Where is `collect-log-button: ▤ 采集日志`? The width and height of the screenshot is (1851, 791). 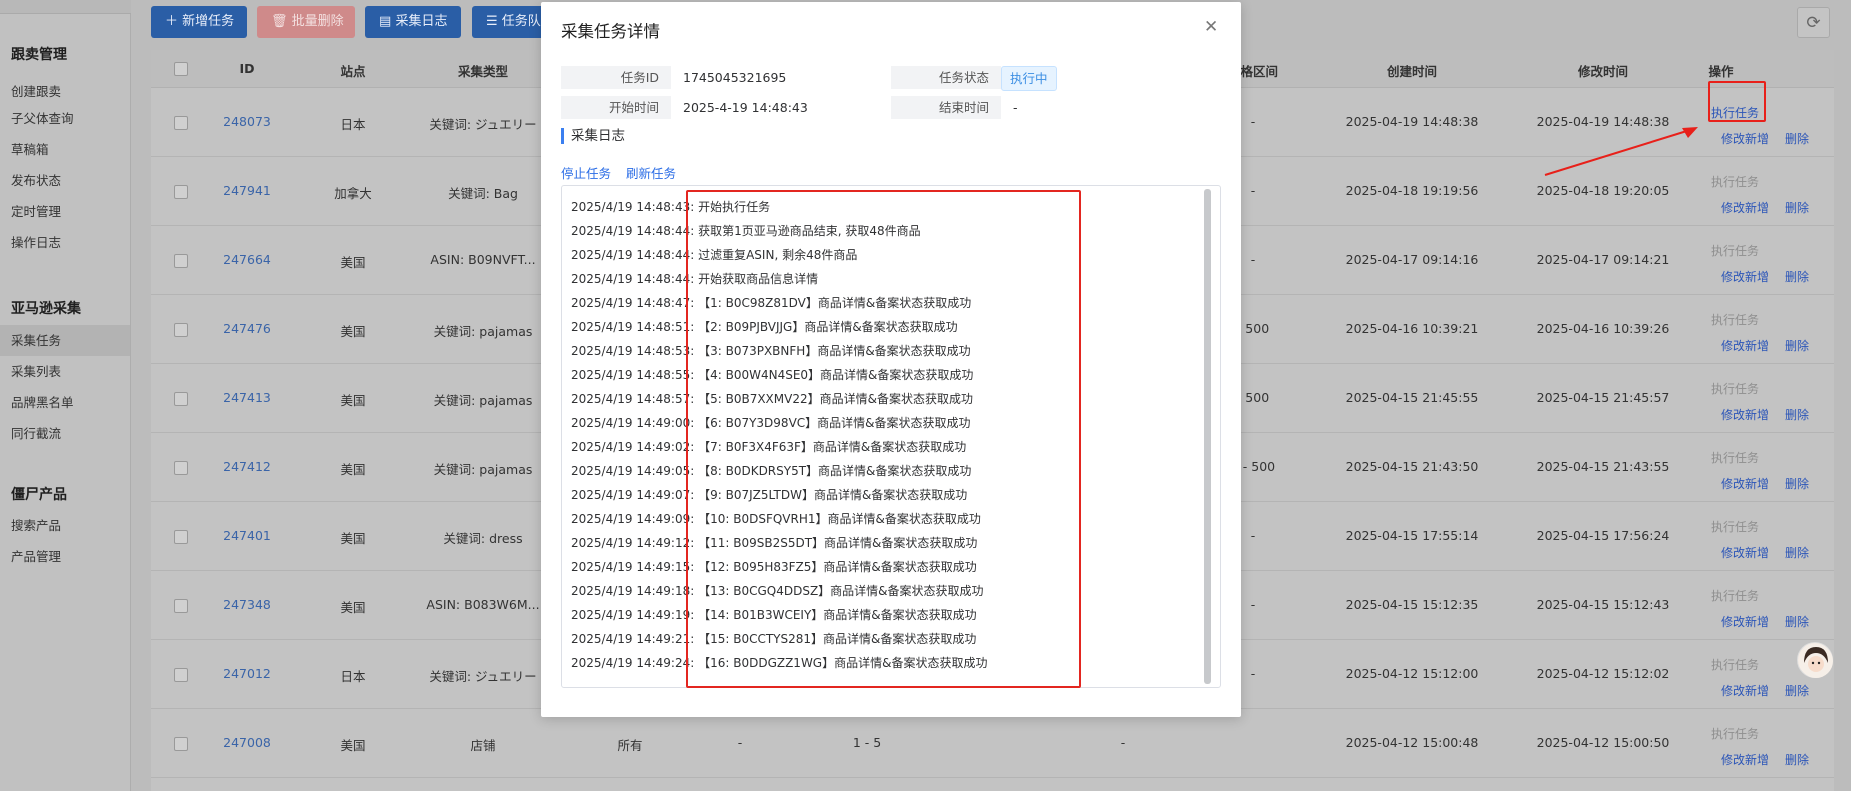
collect-log-button: ▤ 采集日志 is located at coordinates (413, 22).